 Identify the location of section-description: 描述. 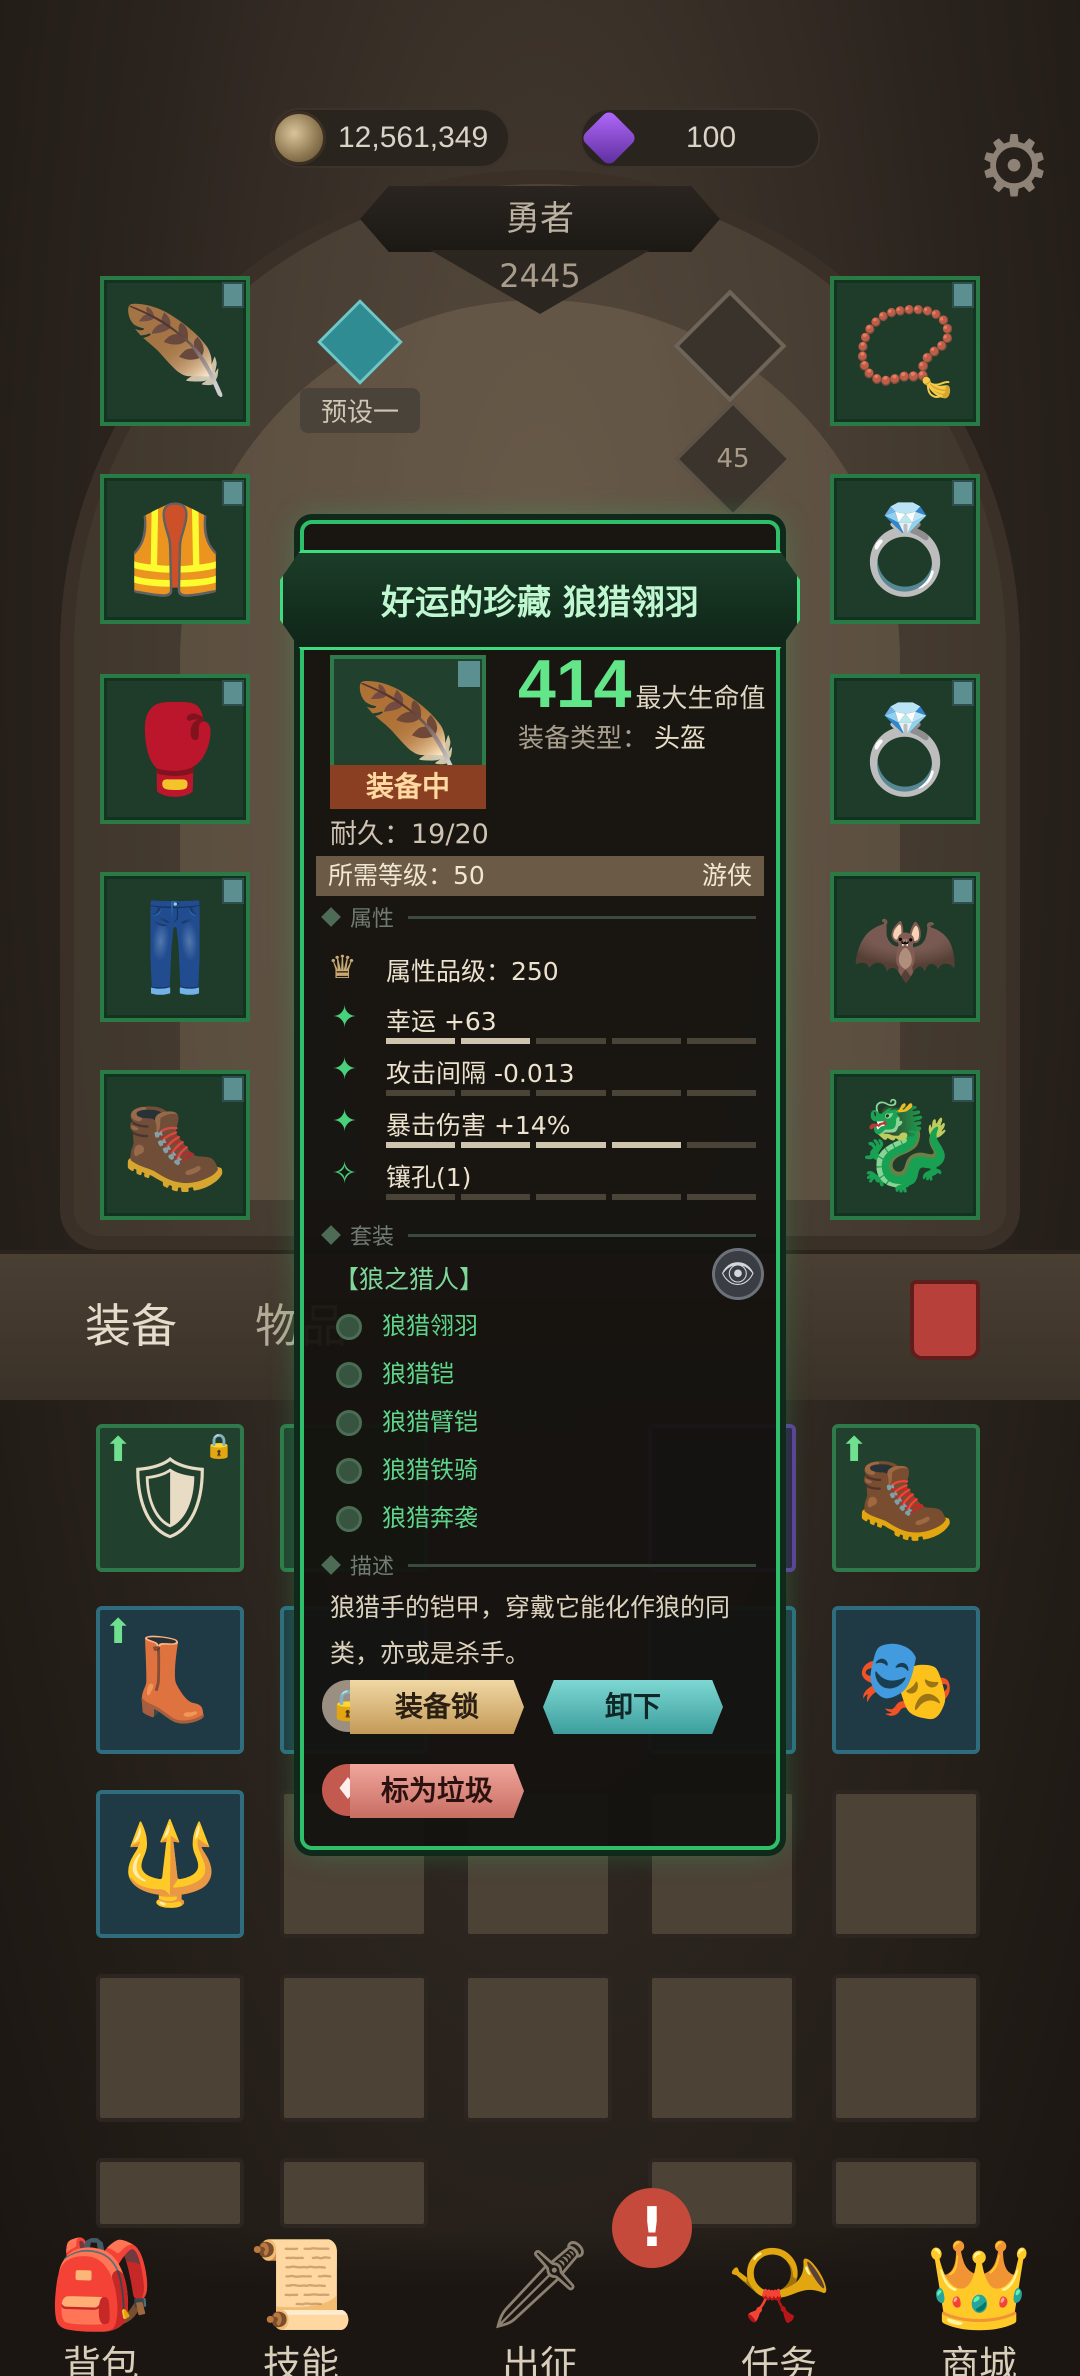
(538, 1565).